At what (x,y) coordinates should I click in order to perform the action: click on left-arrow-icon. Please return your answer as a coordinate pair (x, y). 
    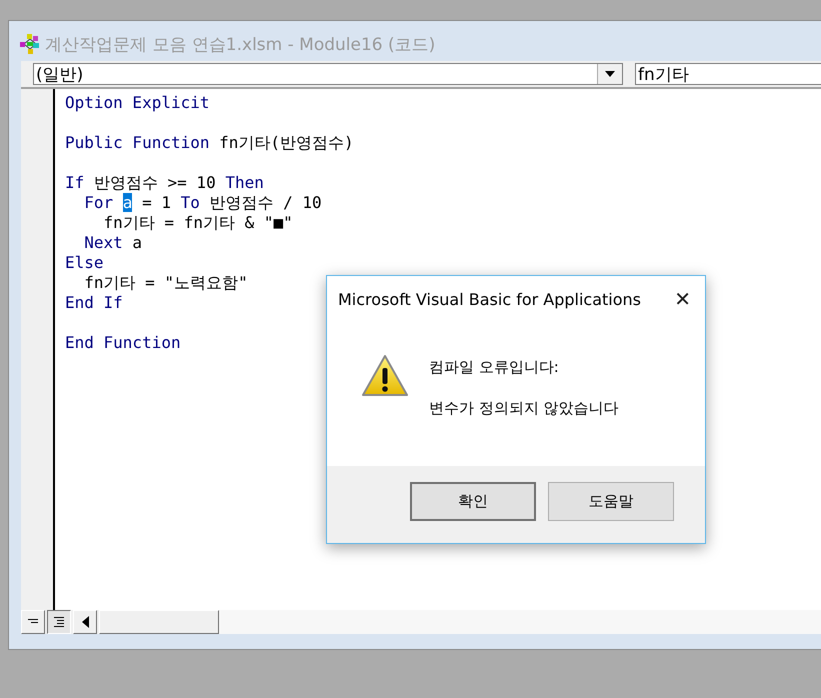
    Looking at the image, I should click on (85, 622).